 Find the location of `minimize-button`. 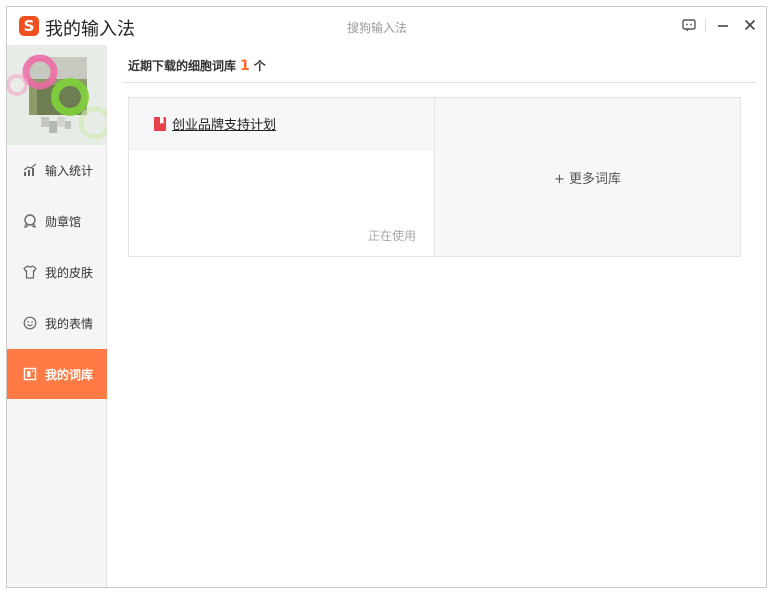

minimize-button is located at coordinates (723, 25).